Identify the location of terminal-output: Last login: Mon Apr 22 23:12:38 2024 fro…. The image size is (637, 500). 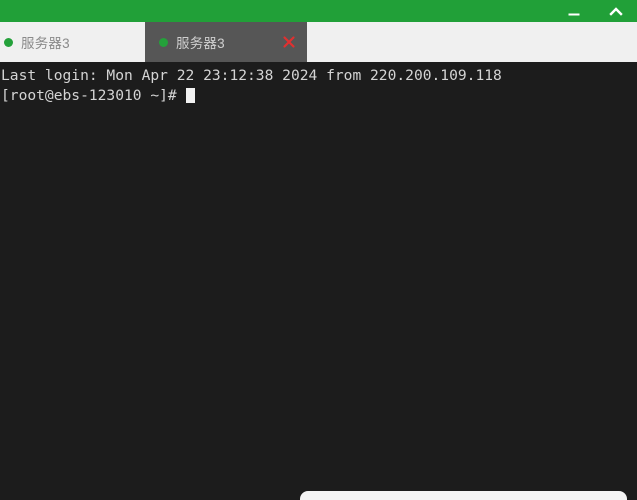
(318, 83).